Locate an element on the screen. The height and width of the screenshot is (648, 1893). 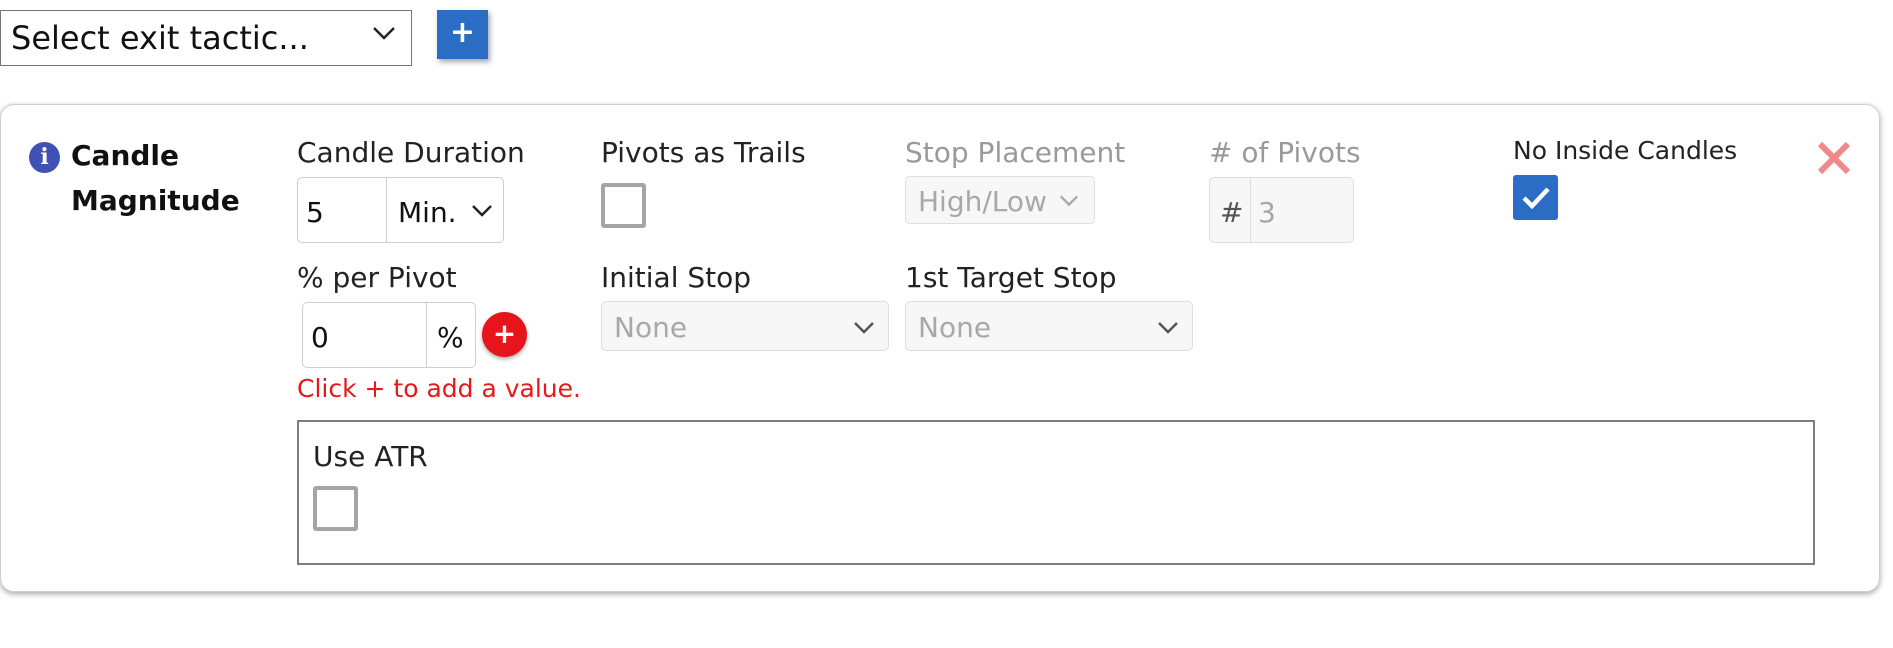
no-inside-candles-checkbox is located at coordinates (1535, 197).